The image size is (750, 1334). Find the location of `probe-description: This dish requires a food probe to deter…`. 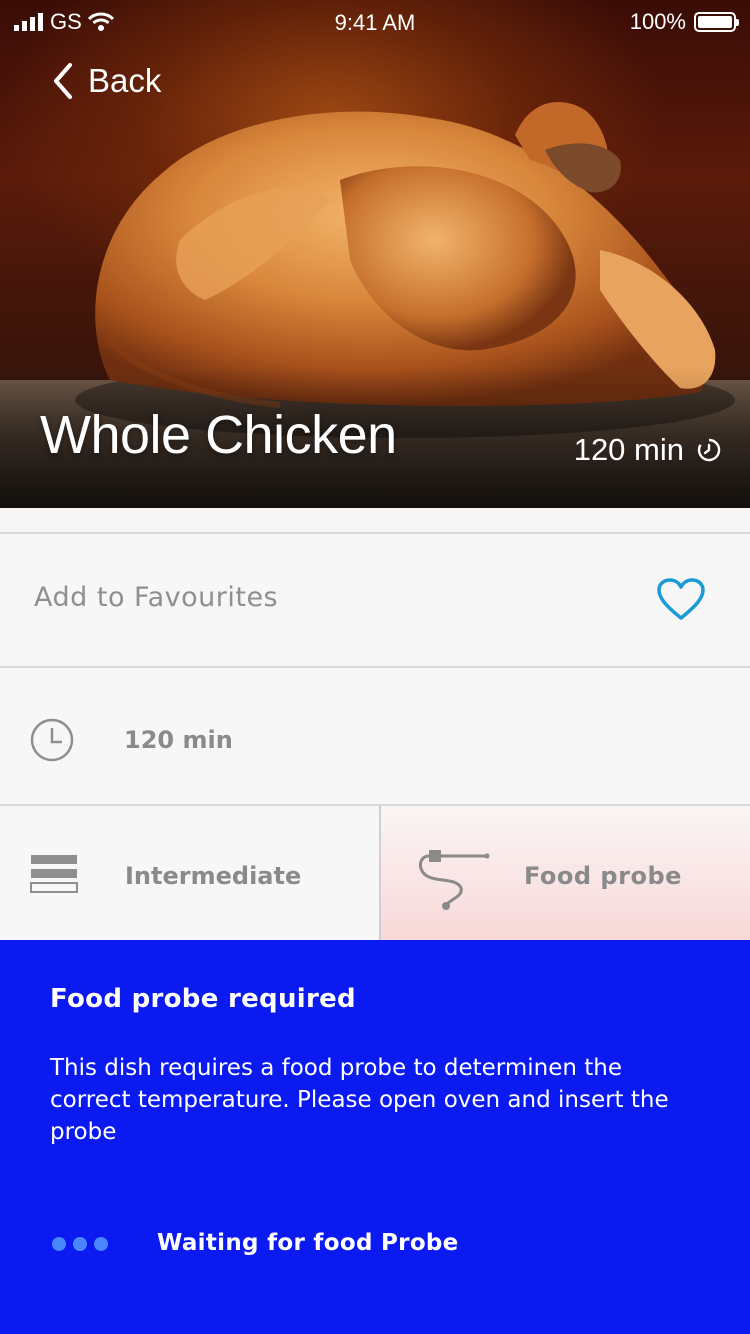

probe-description: This dish requires a food probe to deter… is located at coordinates (359, 1100).